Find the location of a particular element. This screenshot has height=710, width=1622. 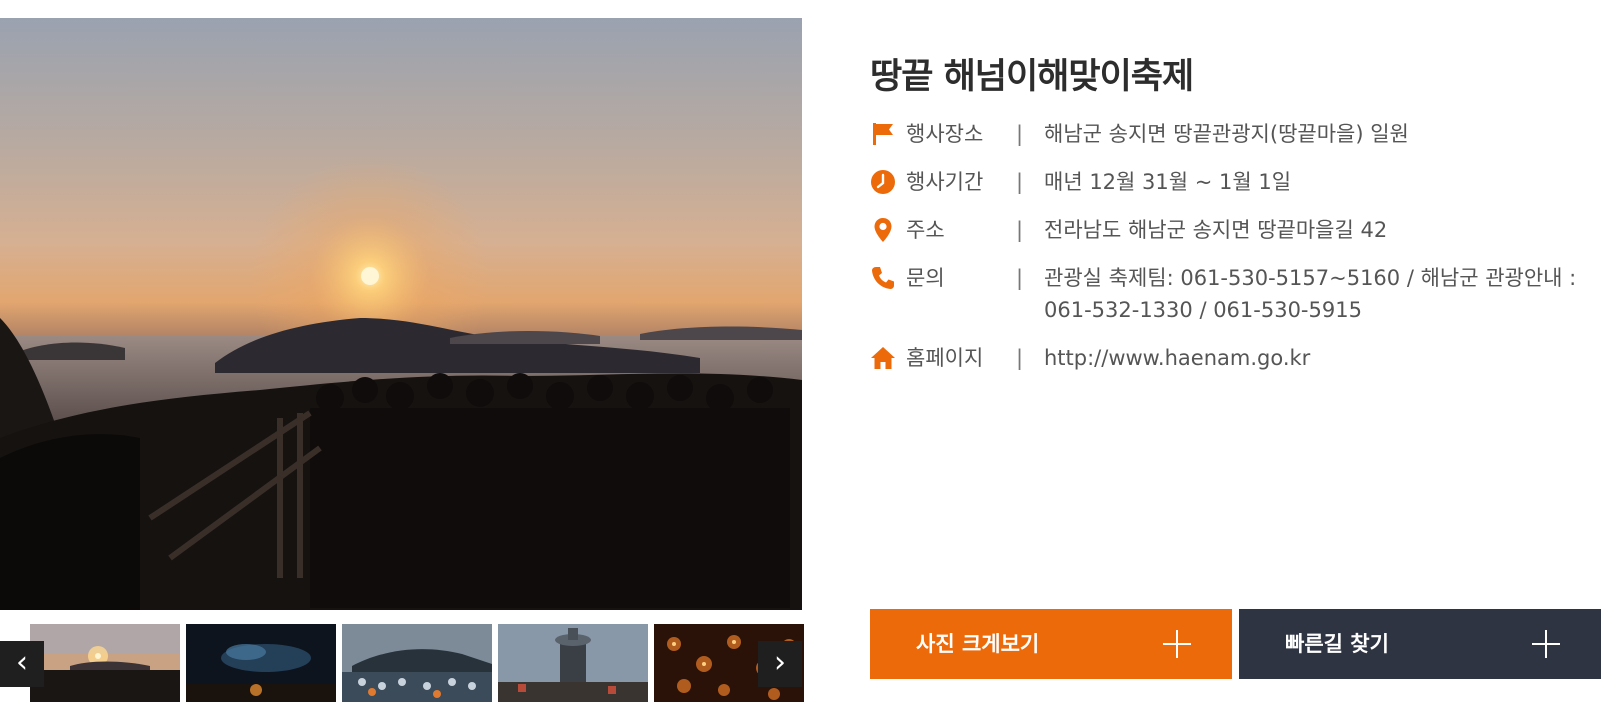

info-value-period: 매년 12월 31월 ~ 1월 1일 is located at coordinates (1168, 182).